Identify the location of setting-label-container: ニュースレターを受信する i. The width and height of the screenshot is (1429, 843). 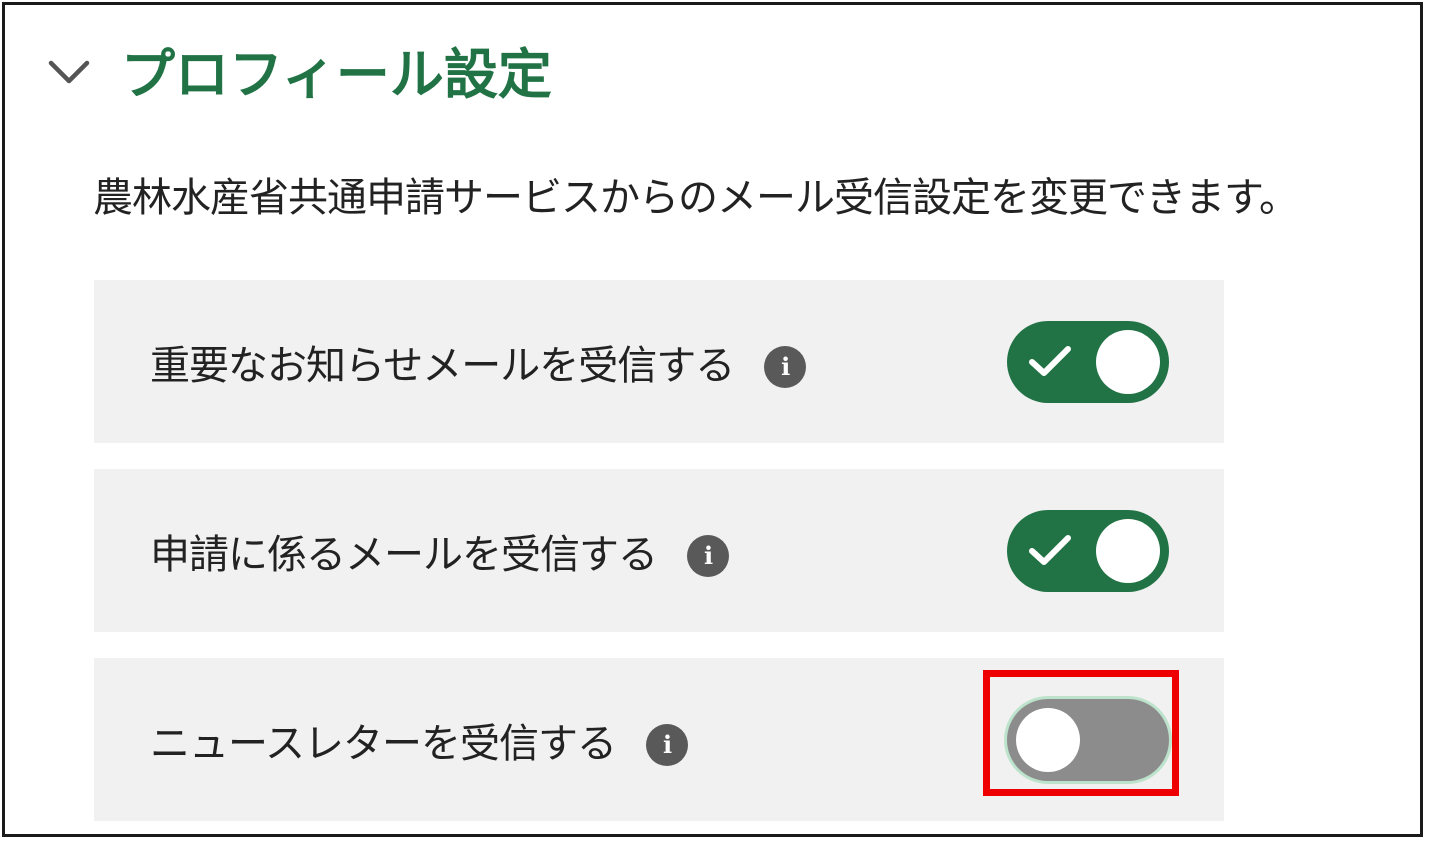
(419, 740).